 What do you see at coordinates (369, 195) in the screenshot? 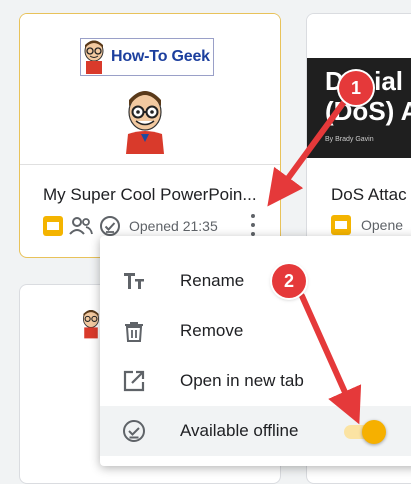
I see `presentation-title: DoS Attac` at bounding box center [369, 195].